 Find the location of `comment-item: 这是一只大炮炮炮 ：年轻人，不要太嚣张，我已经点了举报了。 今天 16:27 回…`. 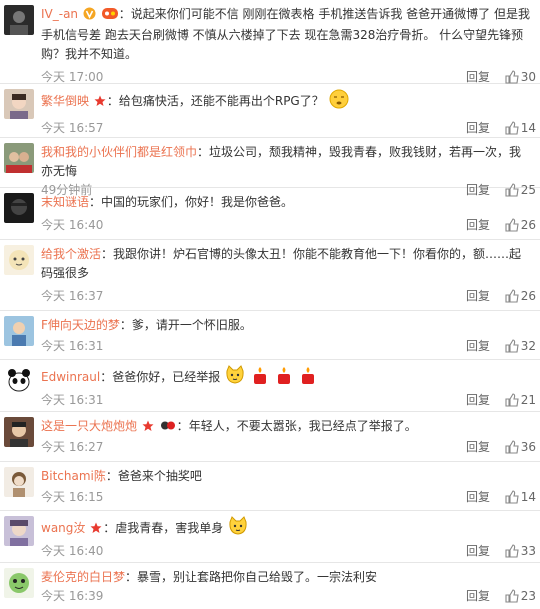

comment-item: 这是一只大炮炮炮 ：年轻人，不要太嚣张，我已经点了举报了。 今天 16:27 回… is located at coordinates (270, 437).